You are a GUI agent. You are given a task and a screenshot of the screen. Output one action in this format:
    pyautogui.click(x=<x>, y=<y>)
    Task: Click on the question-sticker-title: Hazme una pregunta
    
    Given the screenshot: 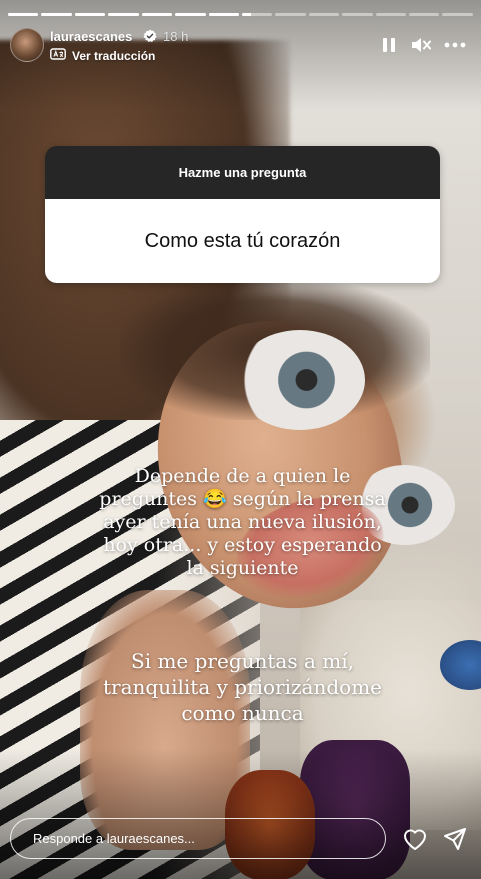 What is the action you would take?
    pyautogui.click(x=242, y=172)
    